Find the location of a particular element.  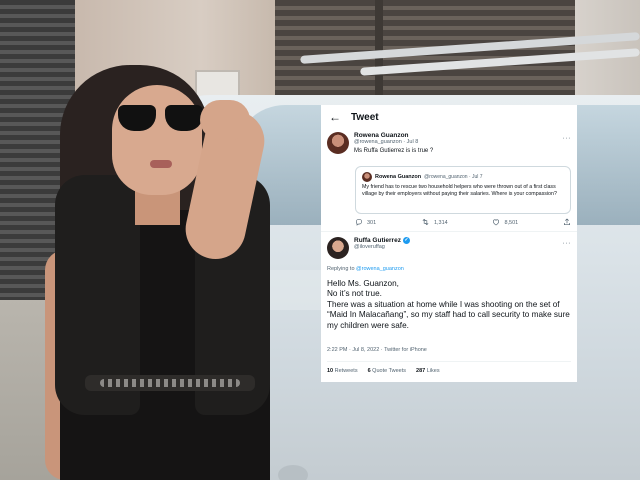

retweet-button: 1,314 is located at coordinates (434, 223).